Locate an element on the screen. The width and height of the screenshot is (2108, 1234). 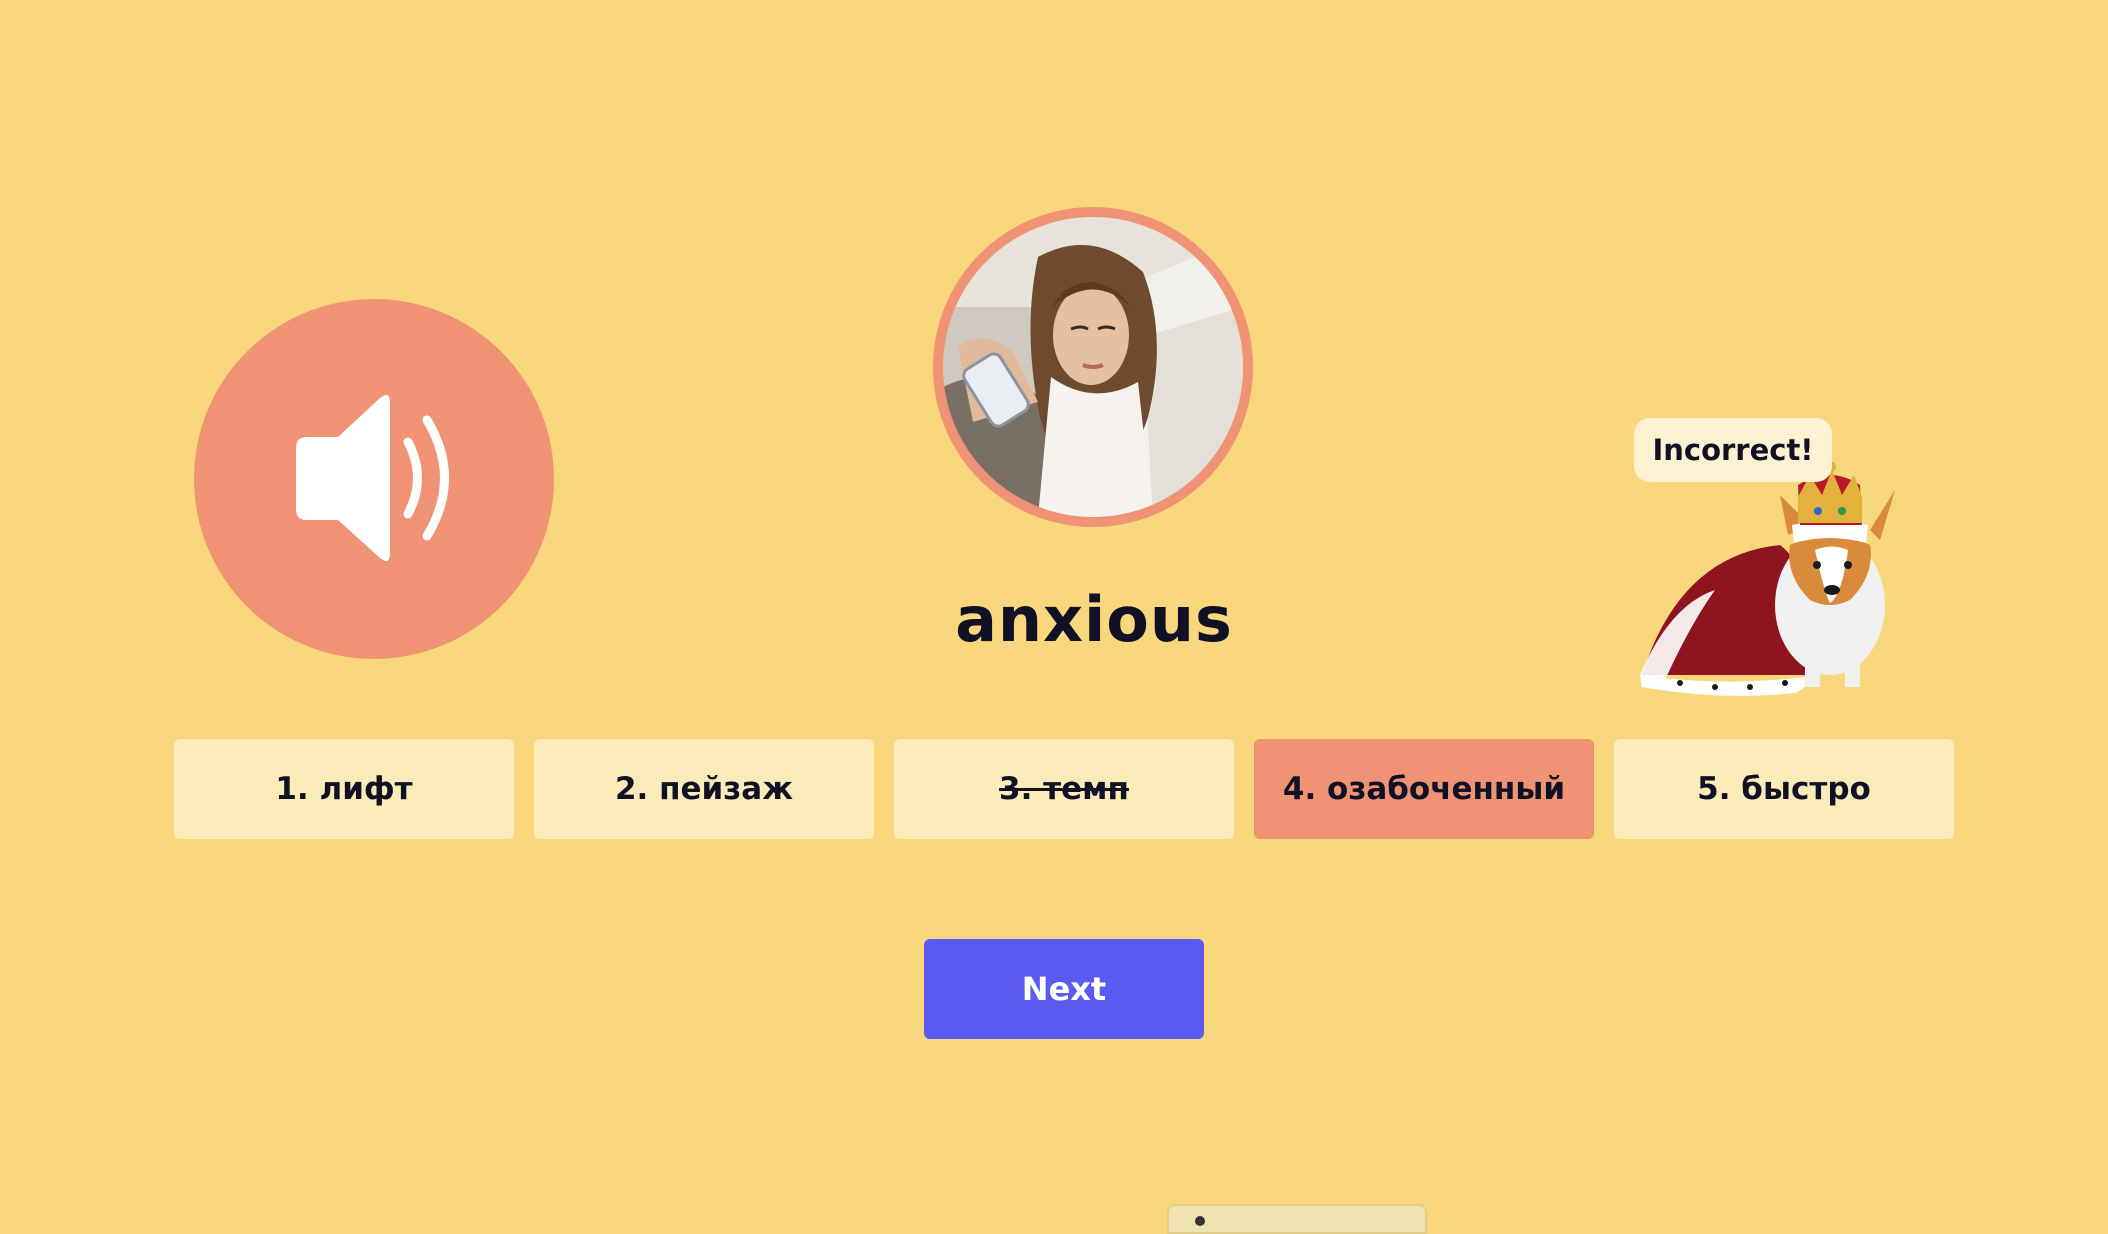
drawer-indicator-icon is located at coordinates (1200, 1221).